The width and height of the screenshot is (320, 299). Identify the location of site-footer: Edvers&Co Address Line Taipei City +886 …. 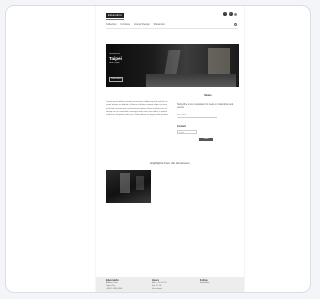
(170, 284).